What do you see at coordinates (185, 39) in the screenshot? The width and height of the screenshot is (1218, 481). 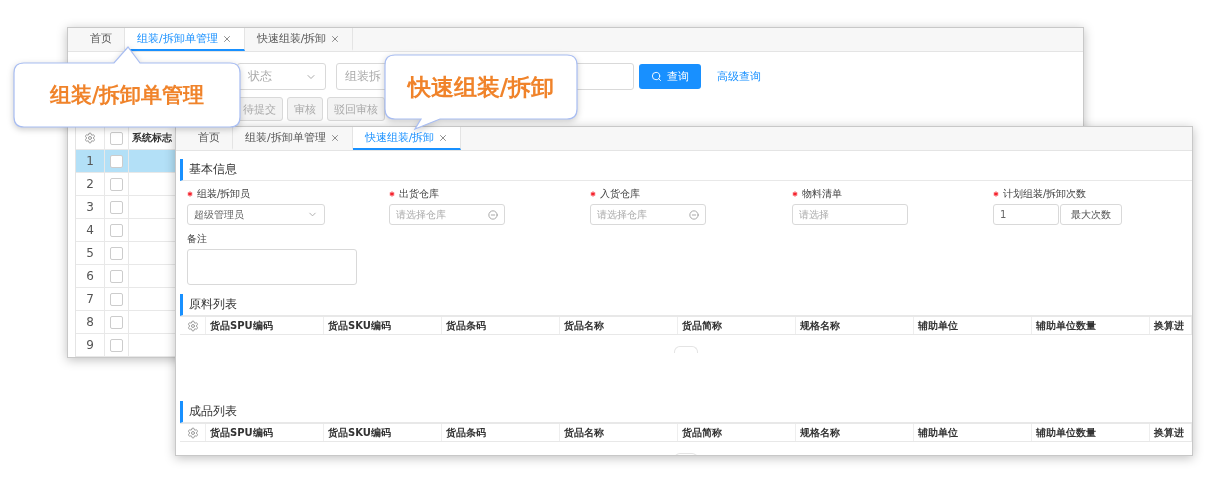 I see `tab: 组装/拆卸单管理` at bounding box center [185, 39].